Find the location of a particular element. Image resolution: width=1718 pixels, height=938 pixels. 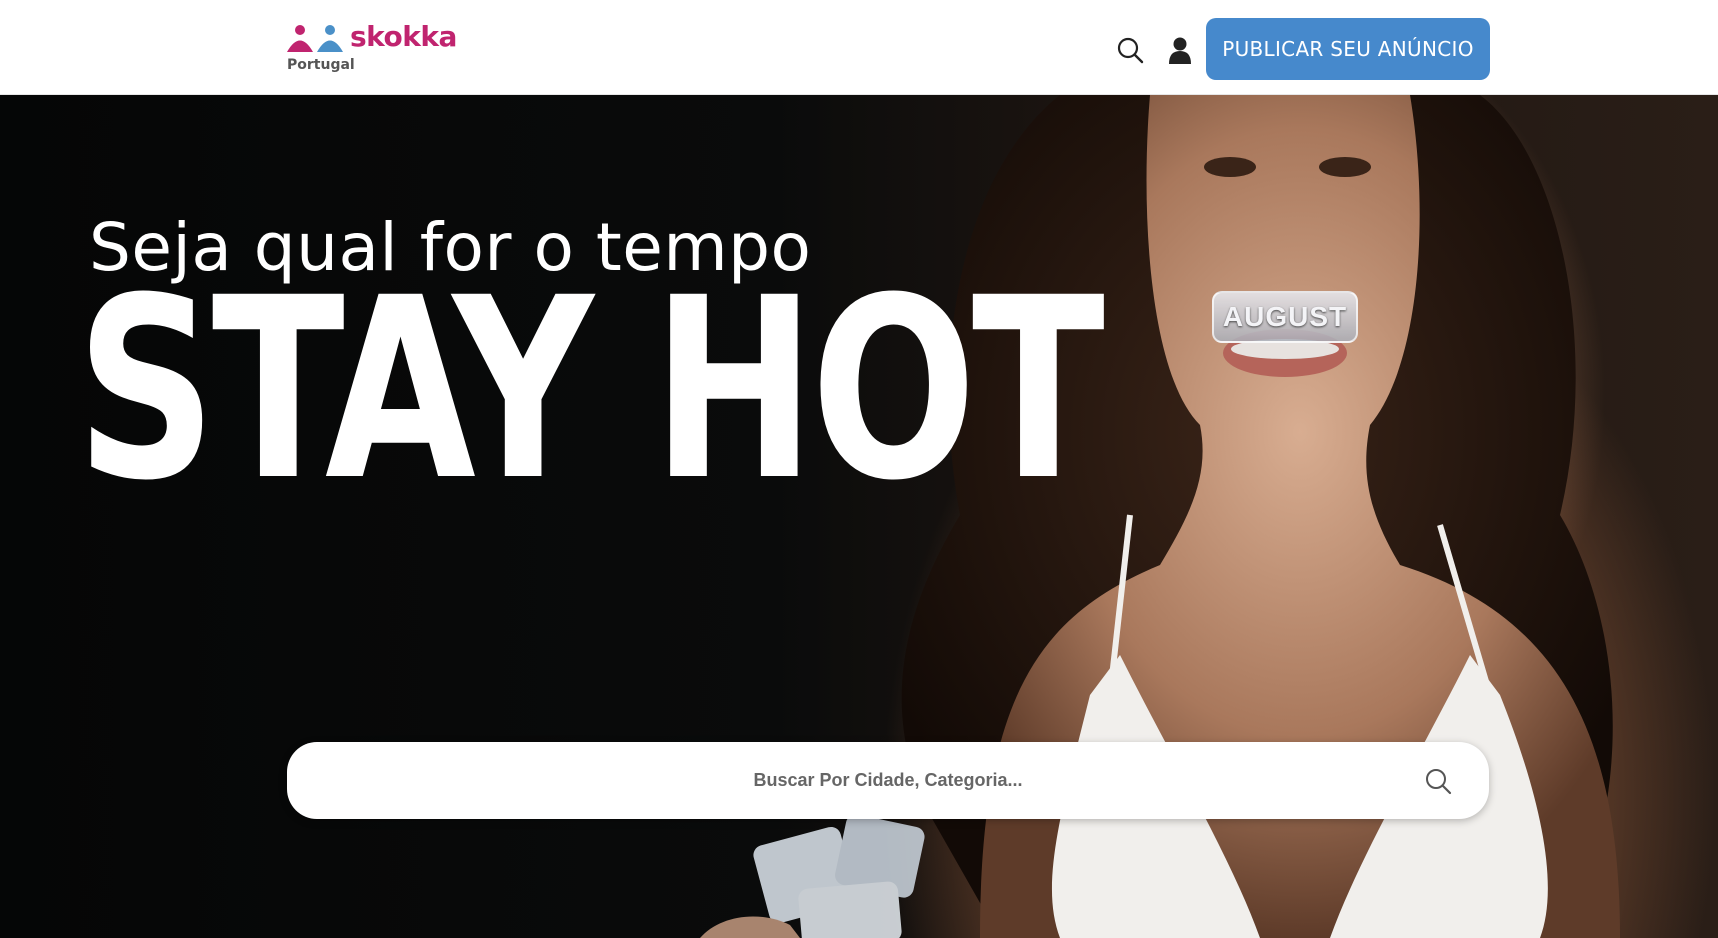

search-submit-icon is located at coordinates (1438, 781).